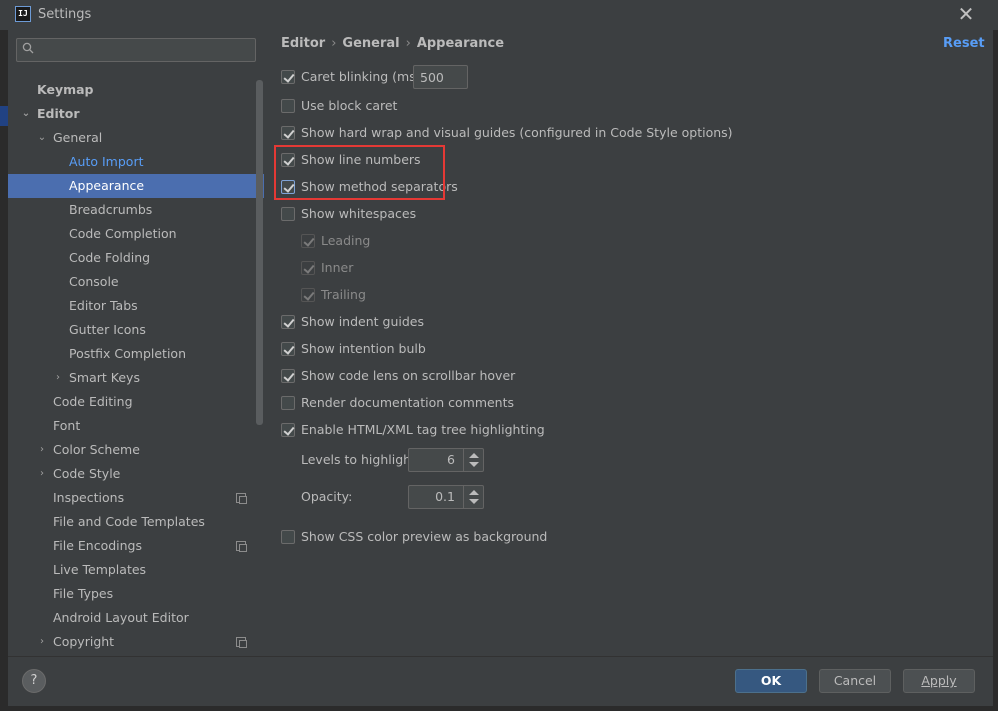 This screenshot has height=711, width=998. Describe the element at coordinates (500, 681) in the screenshot. I see `dialog-button-bar: ? OK Cancel Apply` at that location.